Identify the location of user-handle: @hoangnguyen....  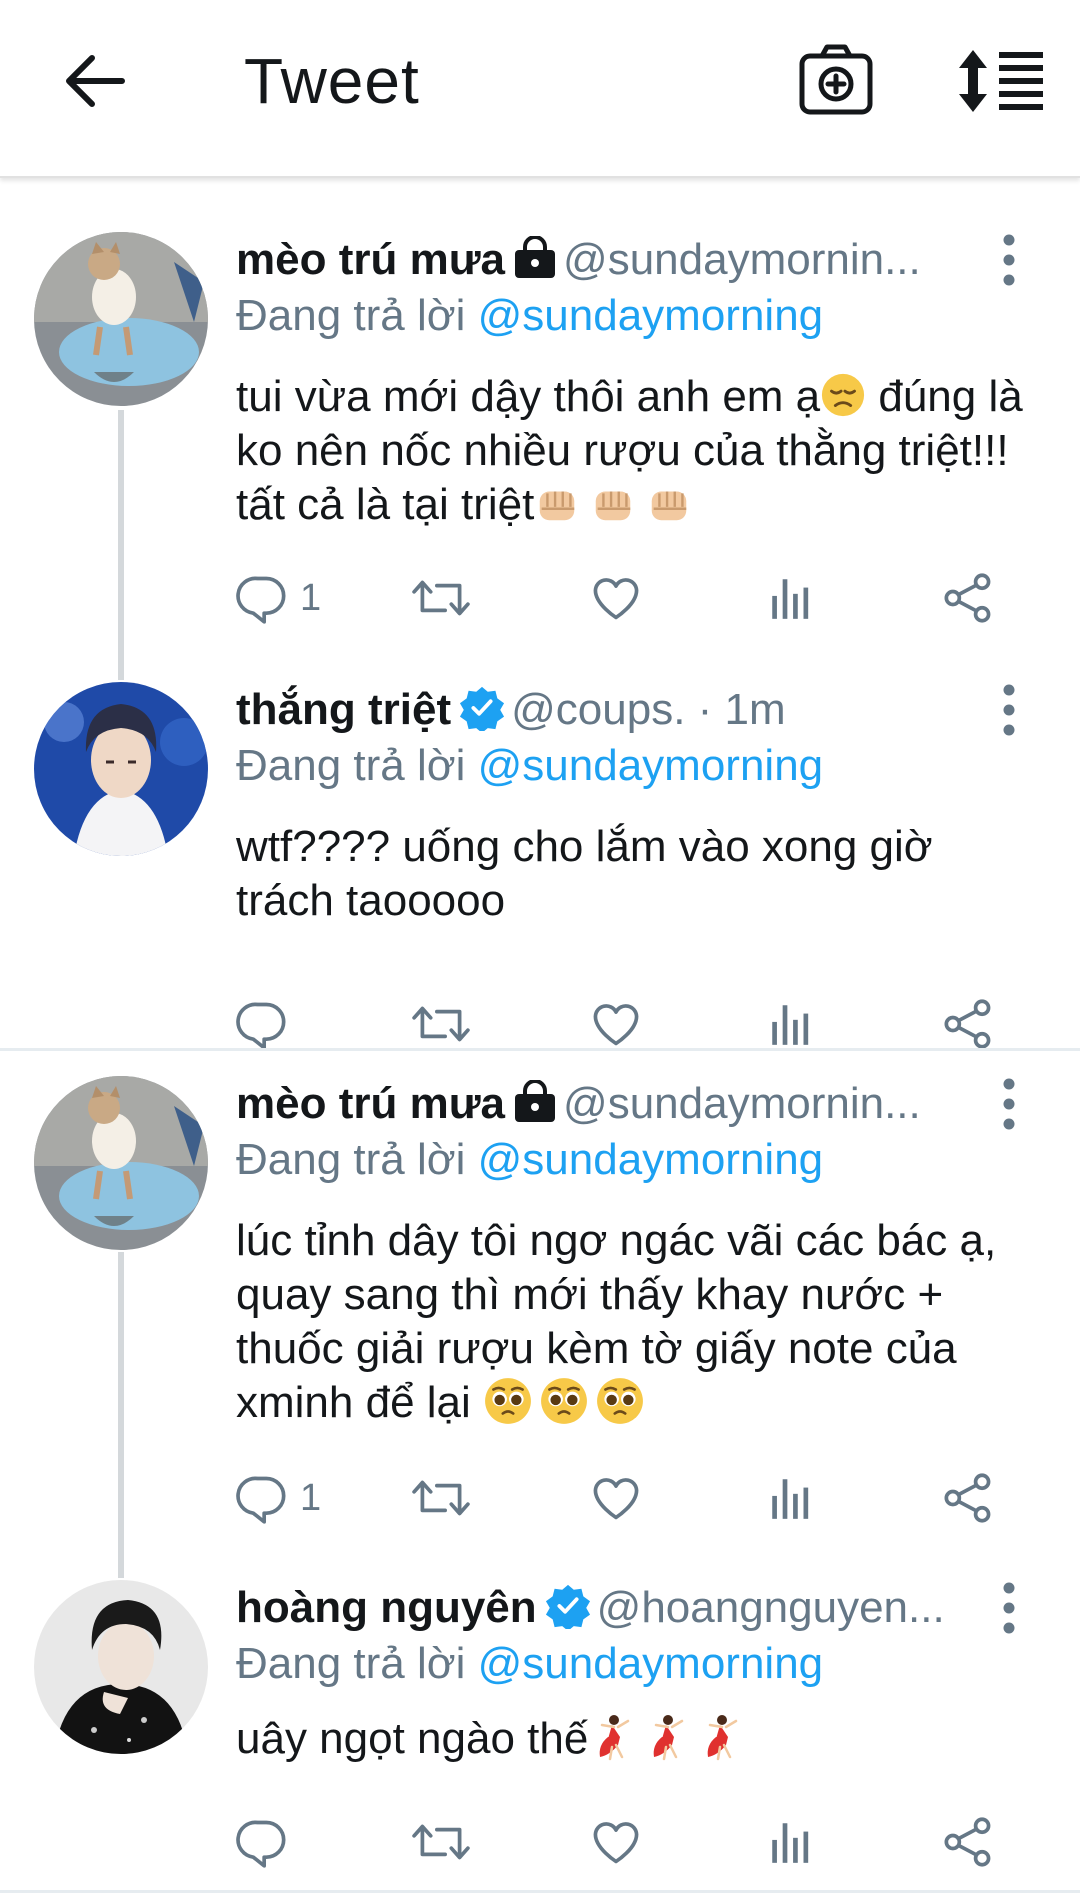
(770, 1607).